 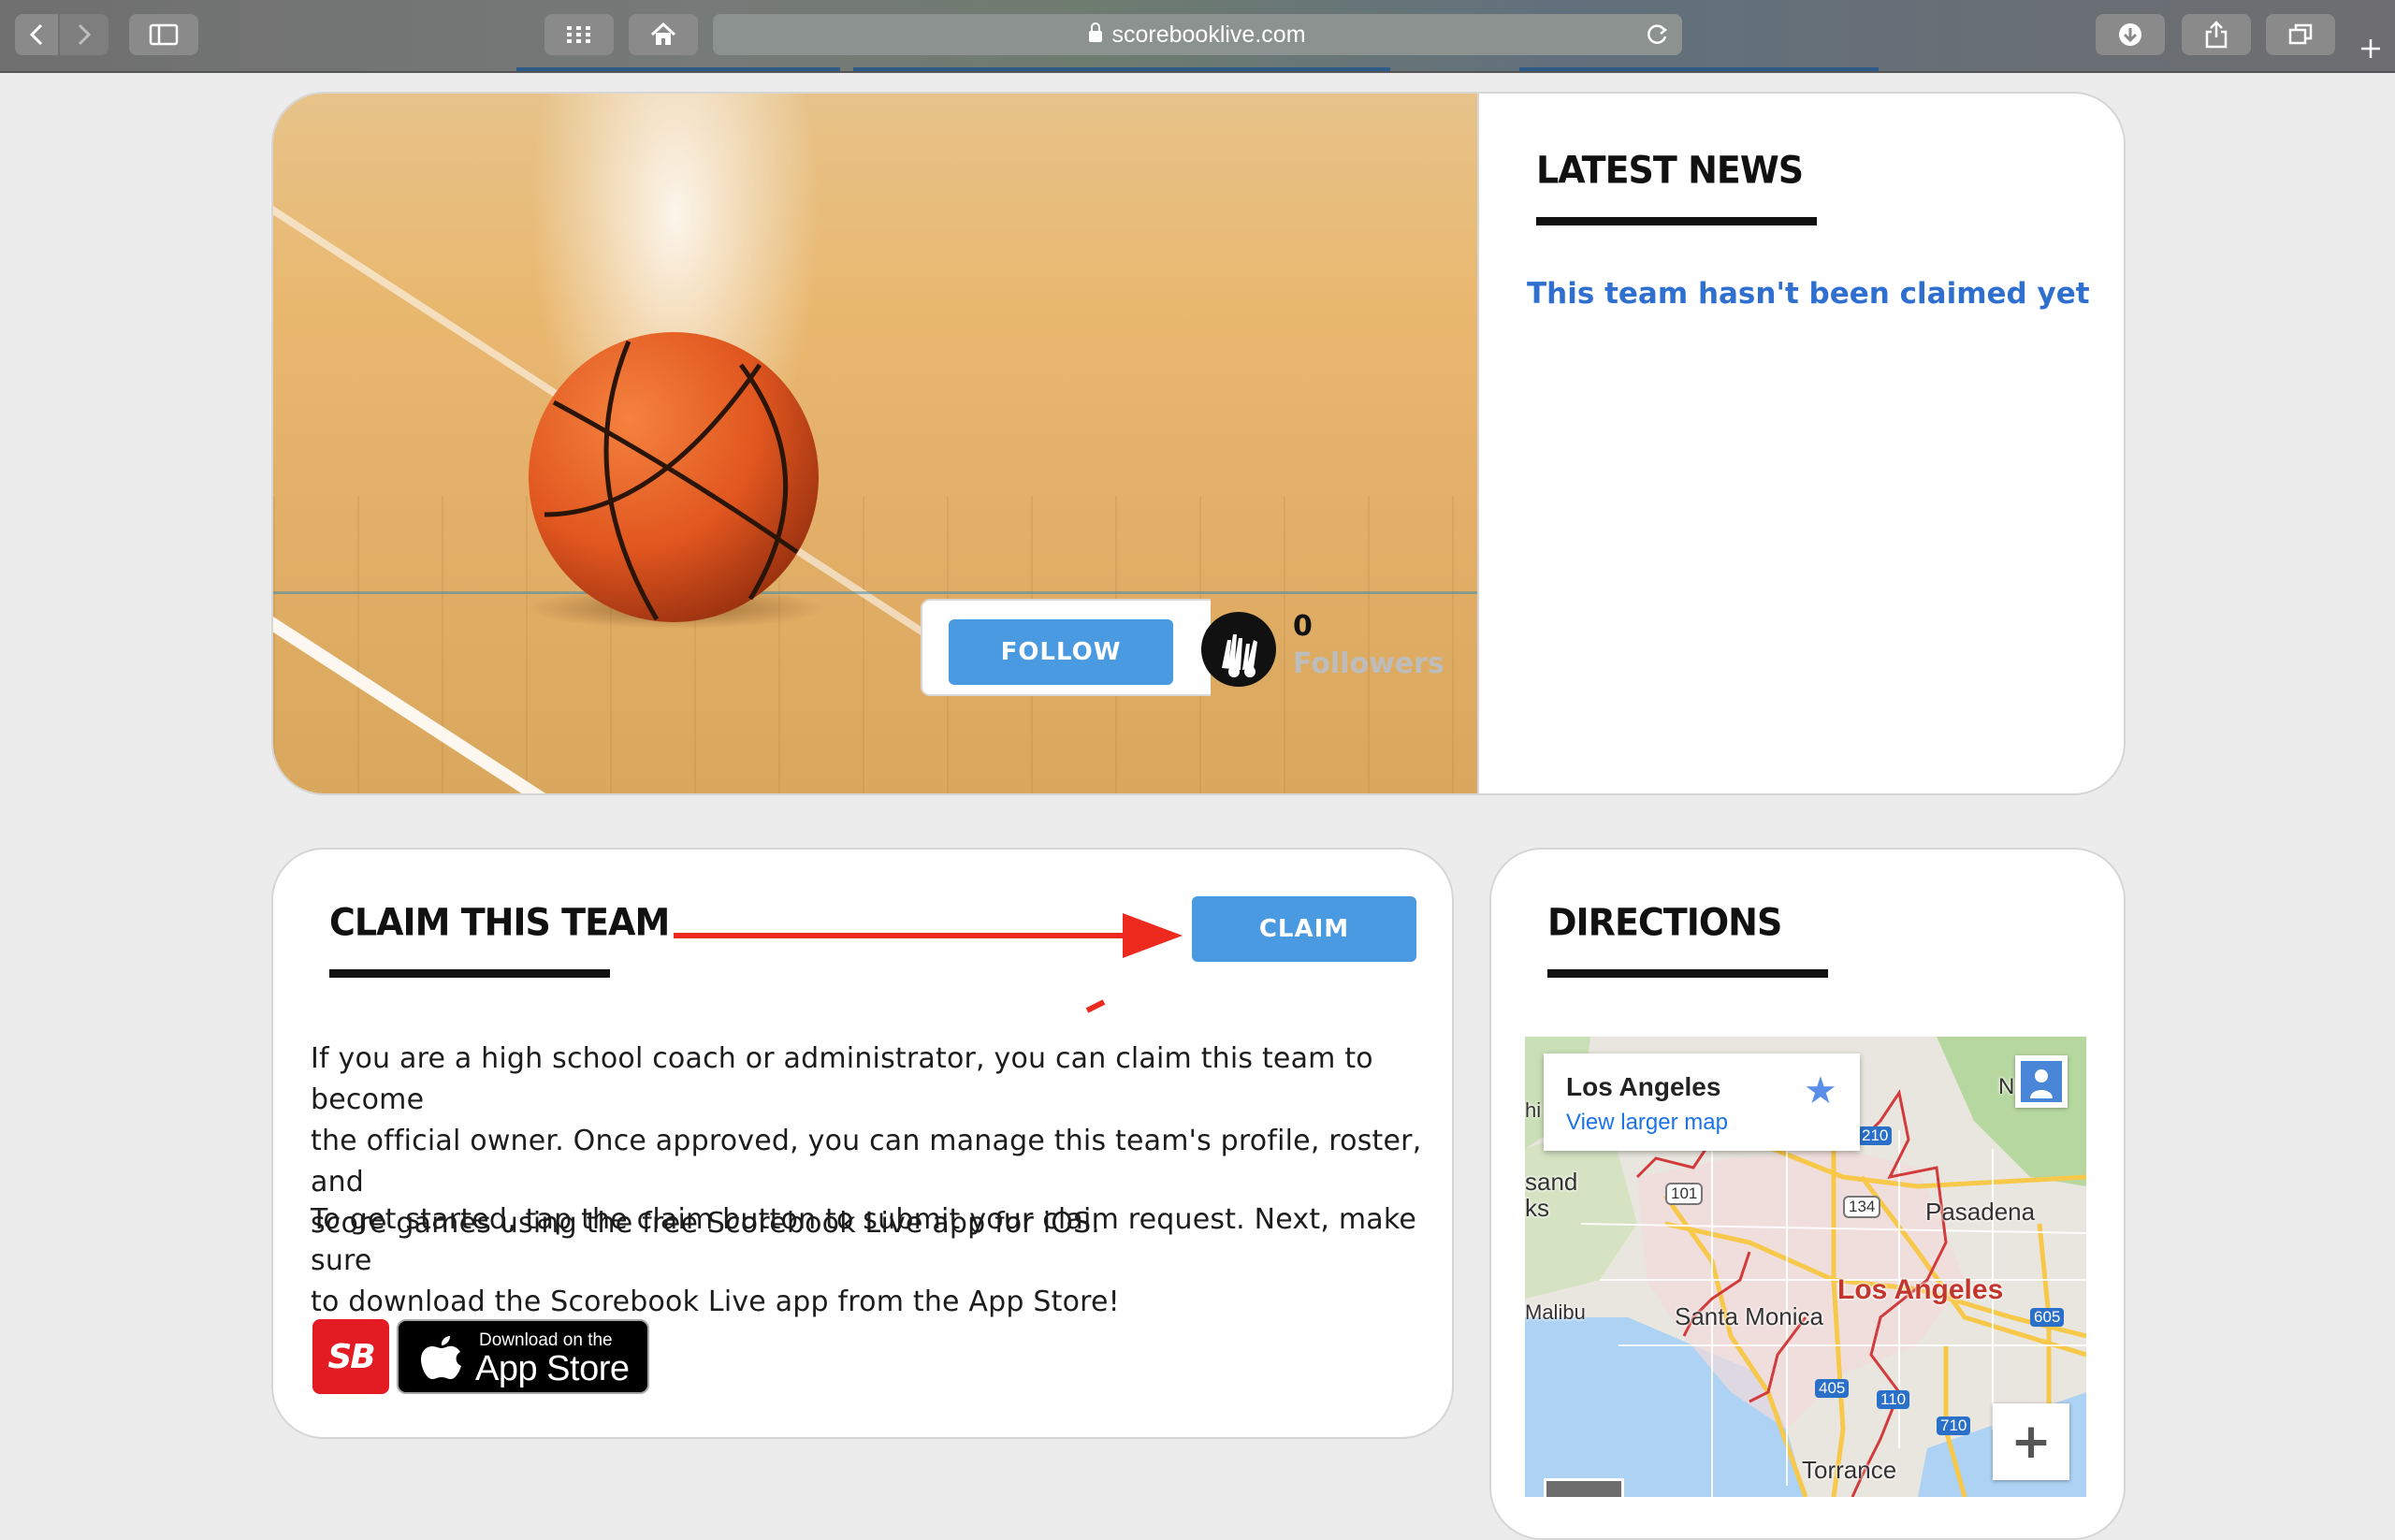 What do you see at coordinates (2031, 1442) in the screenshot?
I see `map-zoom-in-button: +` at bounding box center [2031, 1442].